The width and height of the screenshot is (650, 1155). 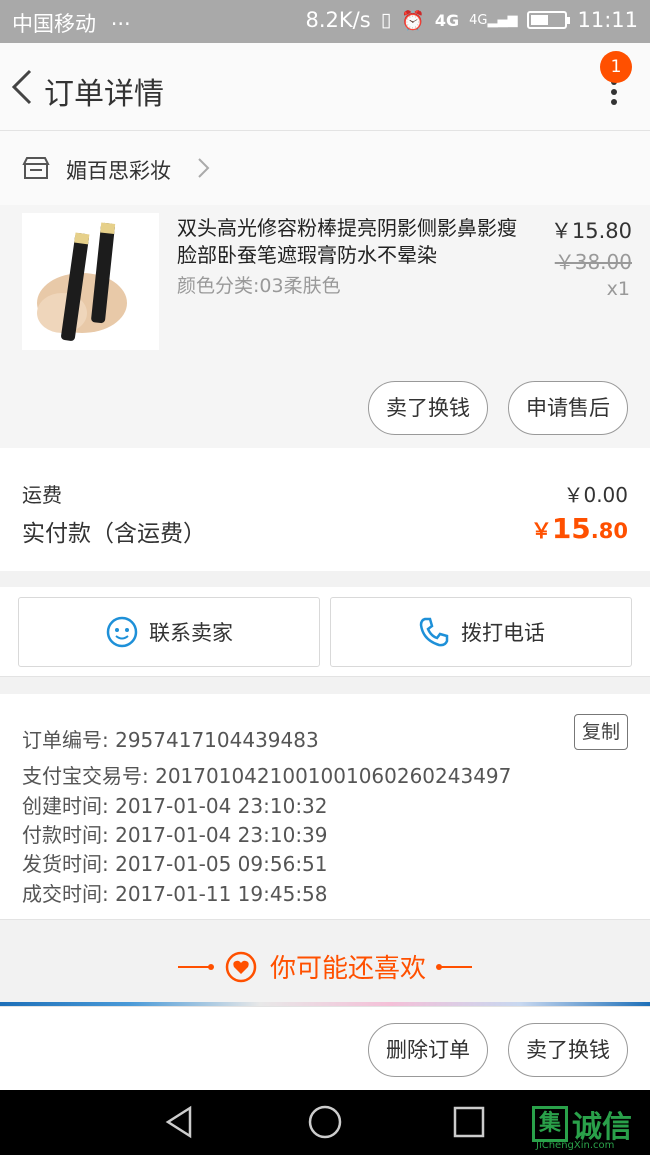 I want to click on status-bar: 中国移动 ··· 8.2K/s ▯ ⏰ 4G 4G▂▄▆ 11:11, so click(x=325, y=21).